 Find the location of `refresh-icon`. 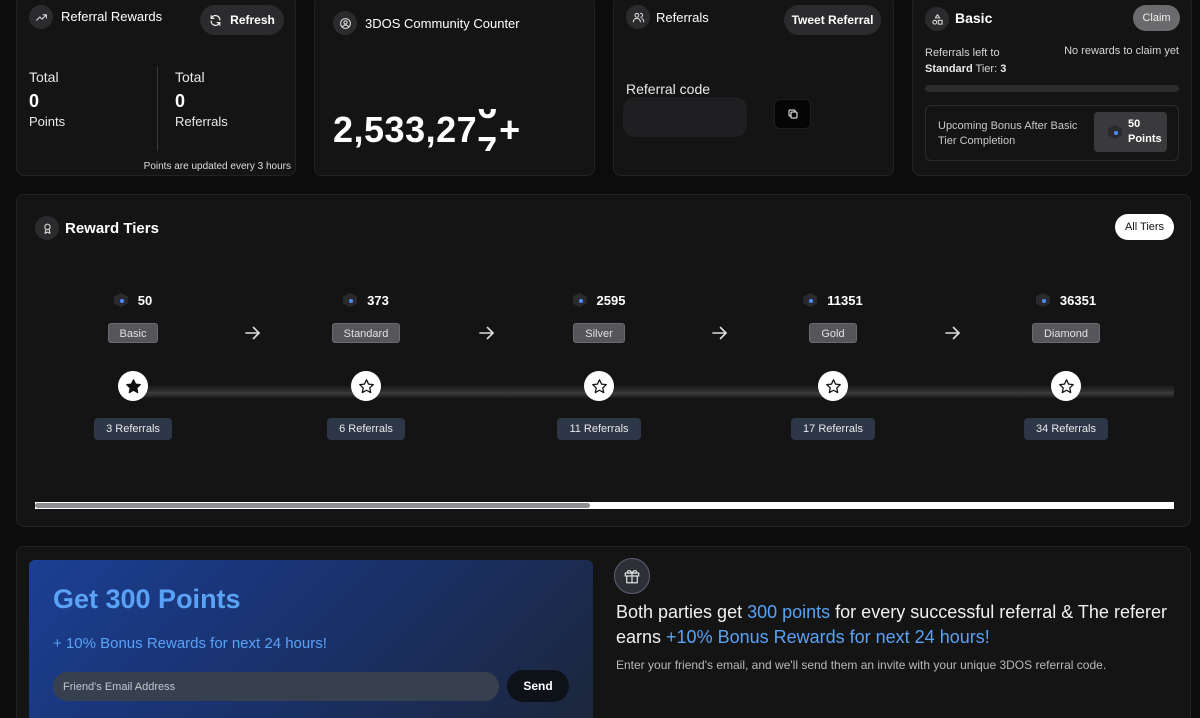

refresh-icon is located at coordinates (215, 20).